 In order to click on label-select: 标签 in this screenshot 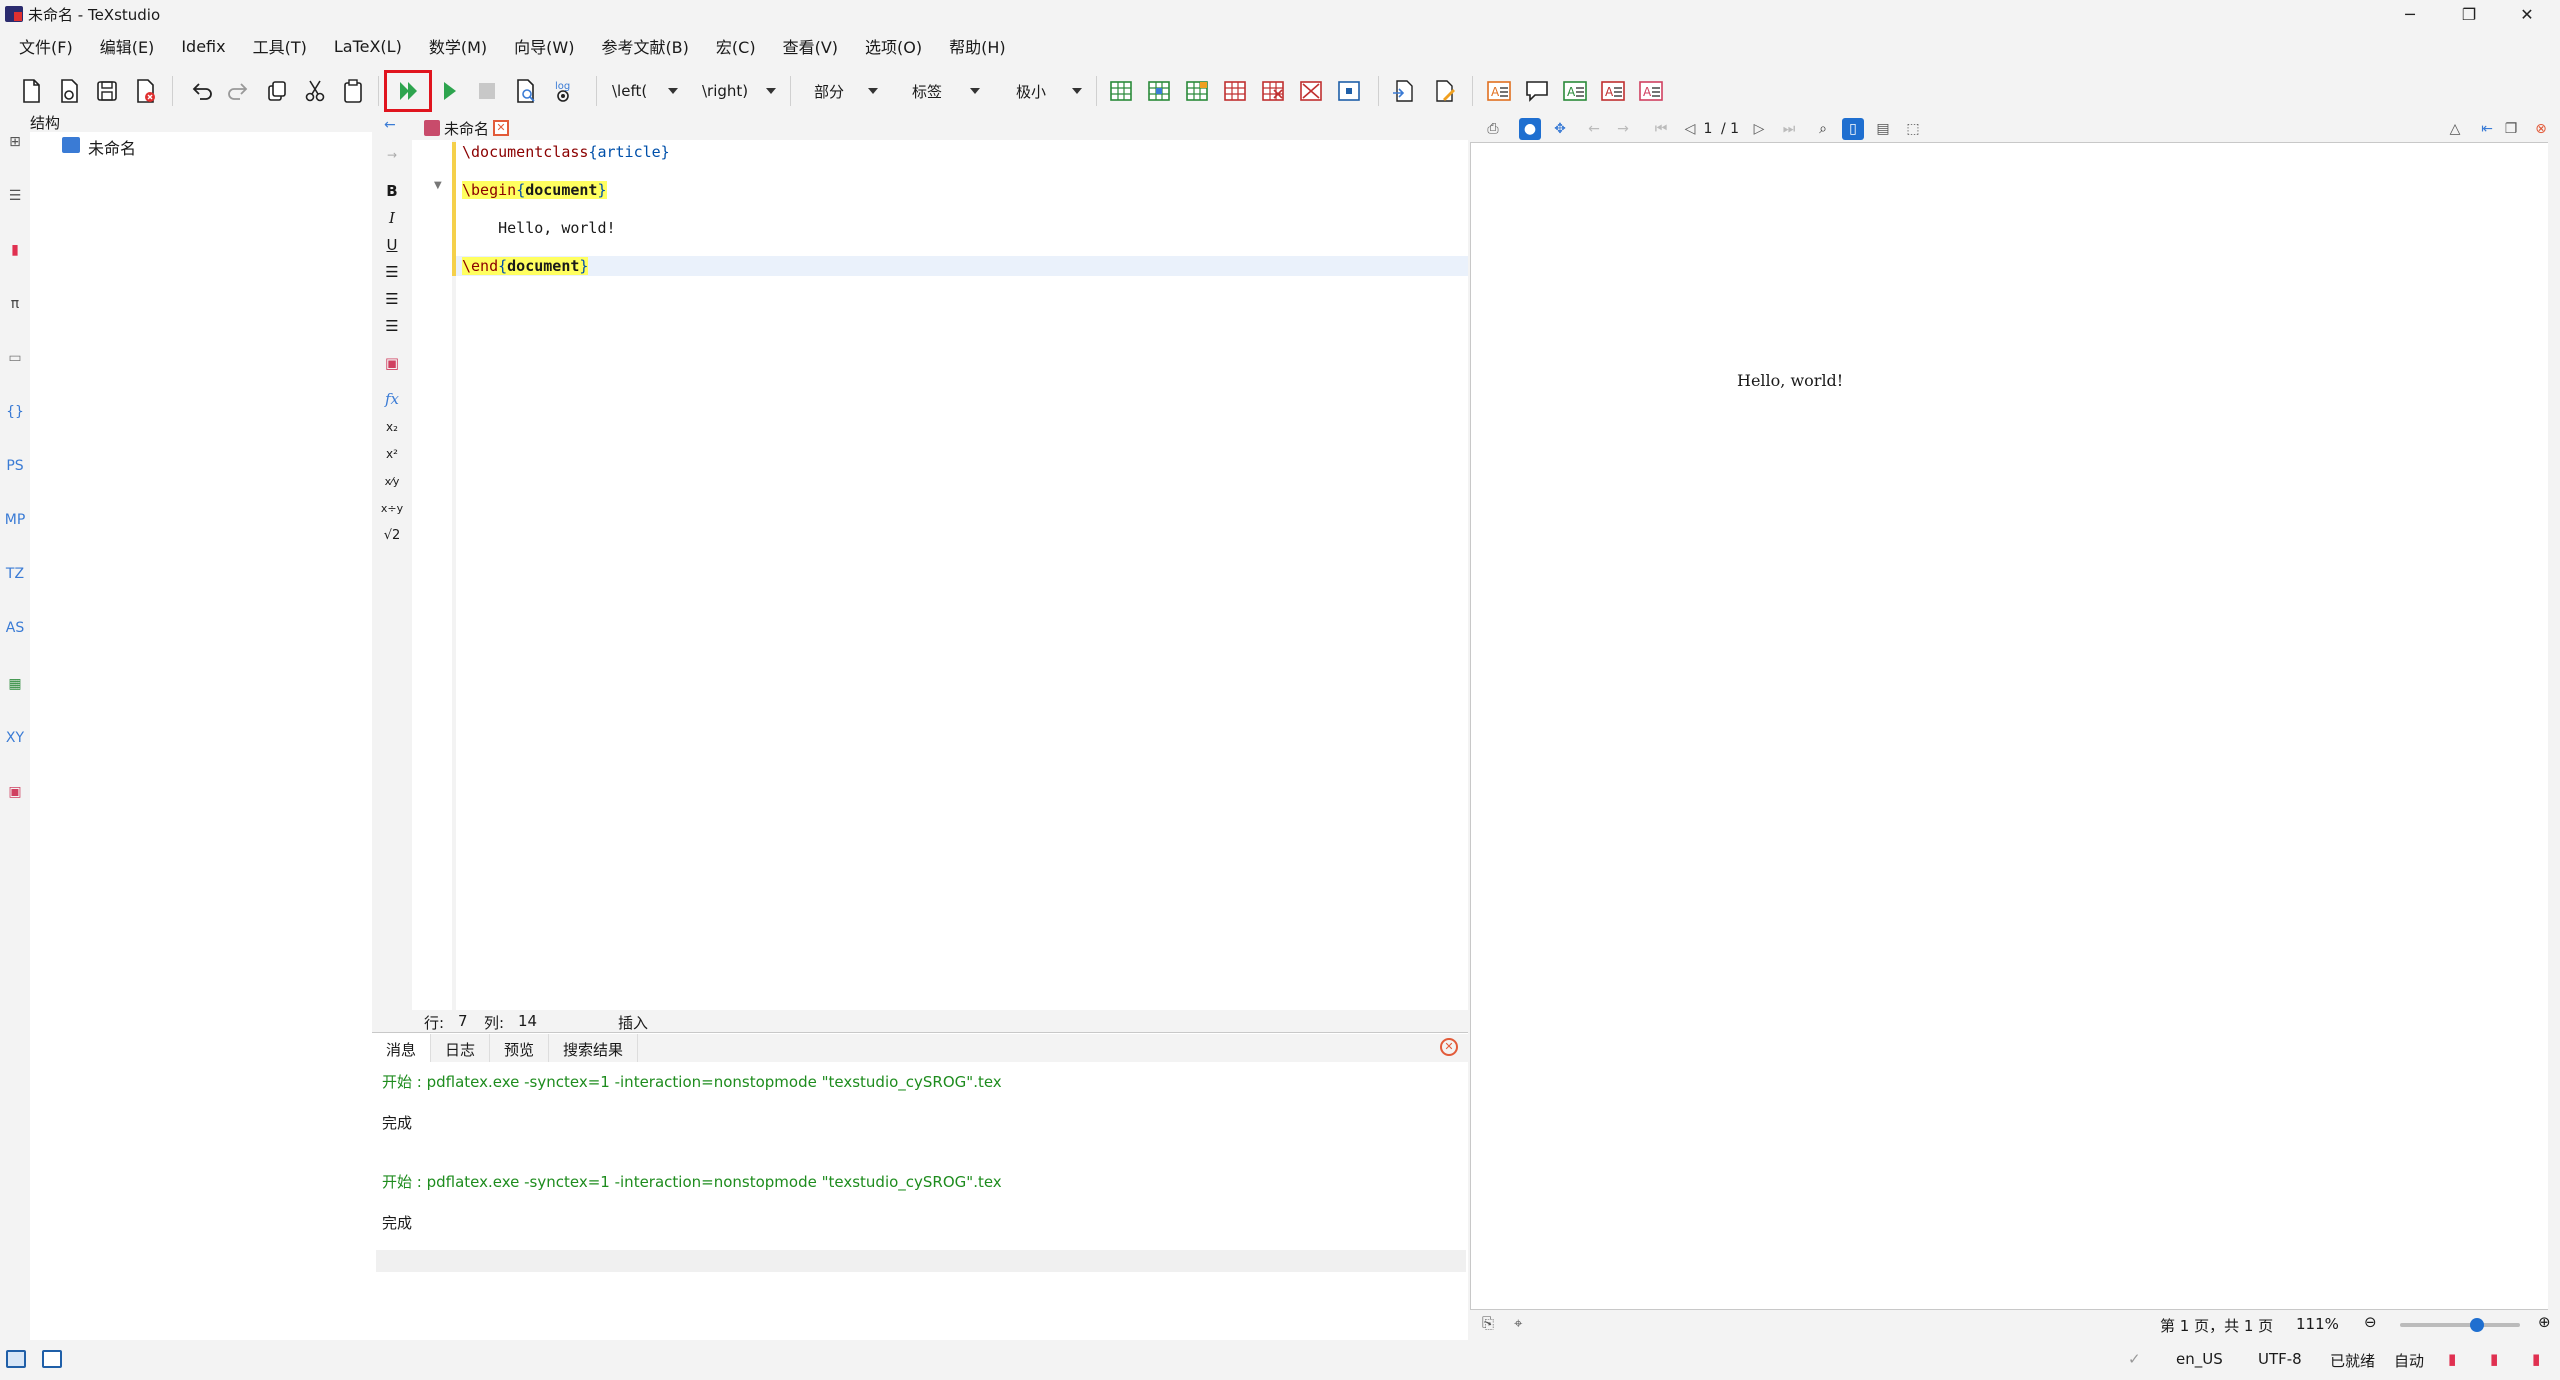, I will do `click(948, 91)`.